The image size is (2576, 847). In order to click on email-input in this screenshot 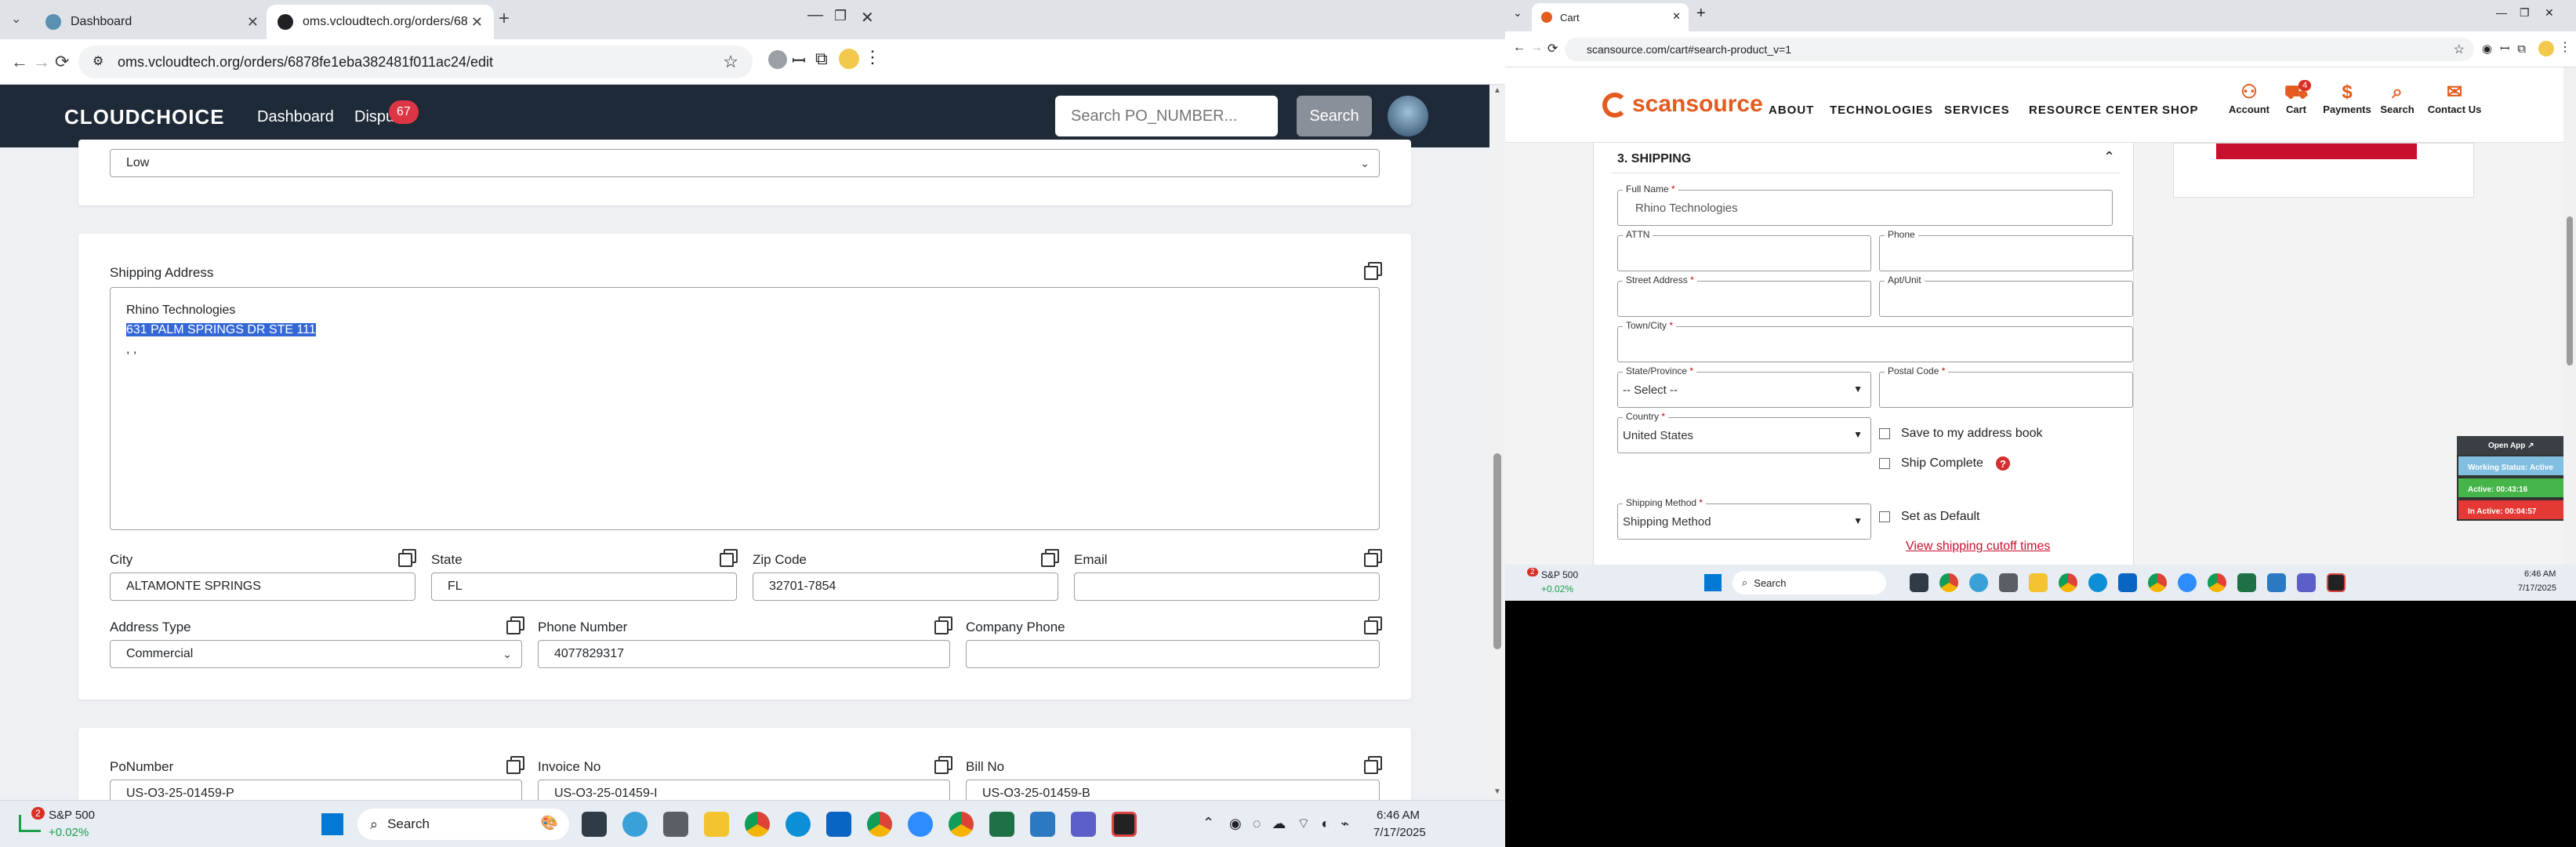, I will do `click(1227, 587)`.